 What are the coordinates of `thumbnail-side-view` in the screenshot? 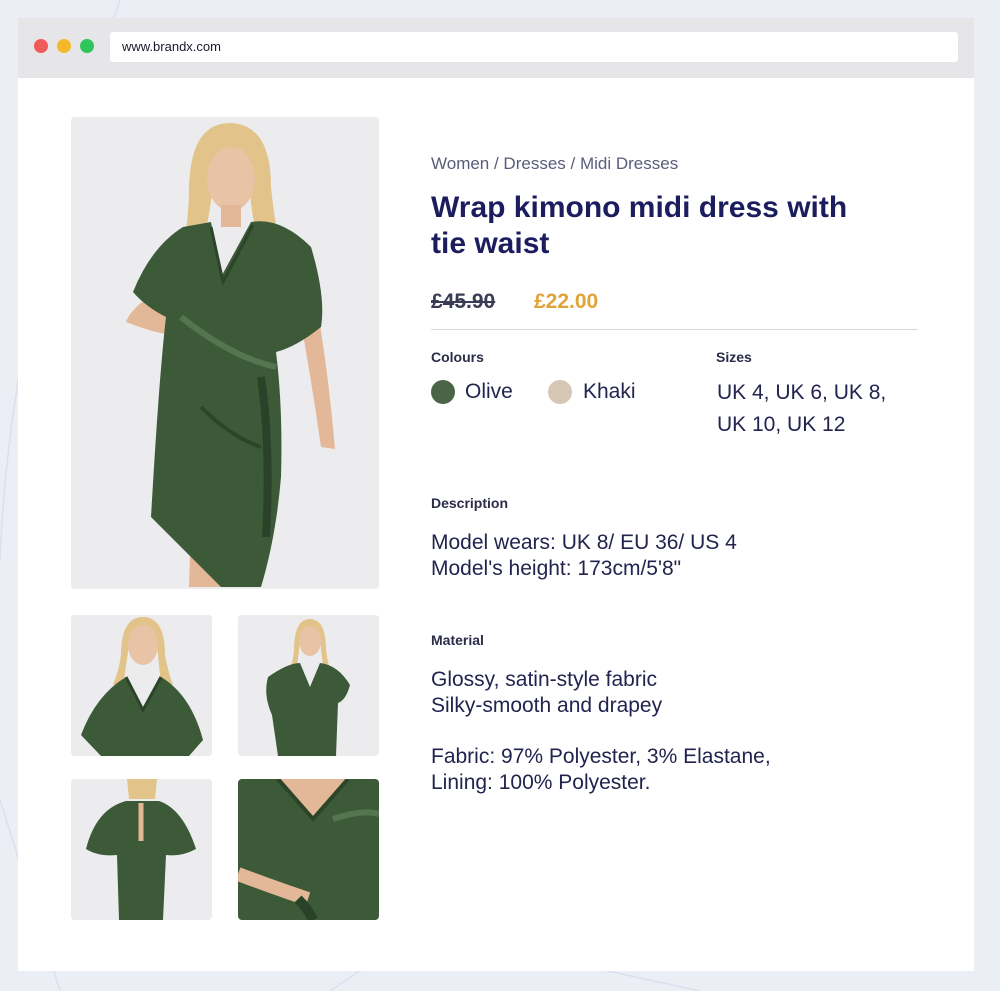 It's located at (308, 685).